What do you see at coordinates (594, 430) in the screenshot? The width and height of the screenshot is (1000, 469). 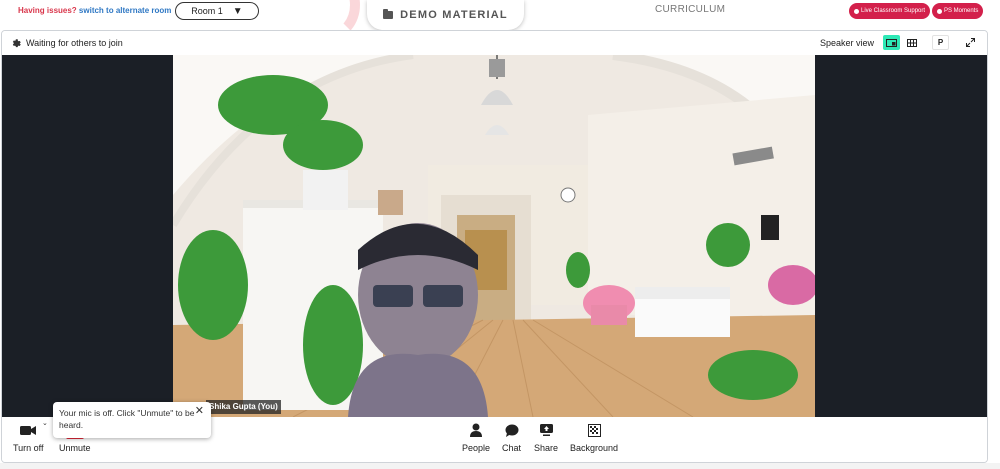 I see `background-icon` at bounding box center [594, 430].